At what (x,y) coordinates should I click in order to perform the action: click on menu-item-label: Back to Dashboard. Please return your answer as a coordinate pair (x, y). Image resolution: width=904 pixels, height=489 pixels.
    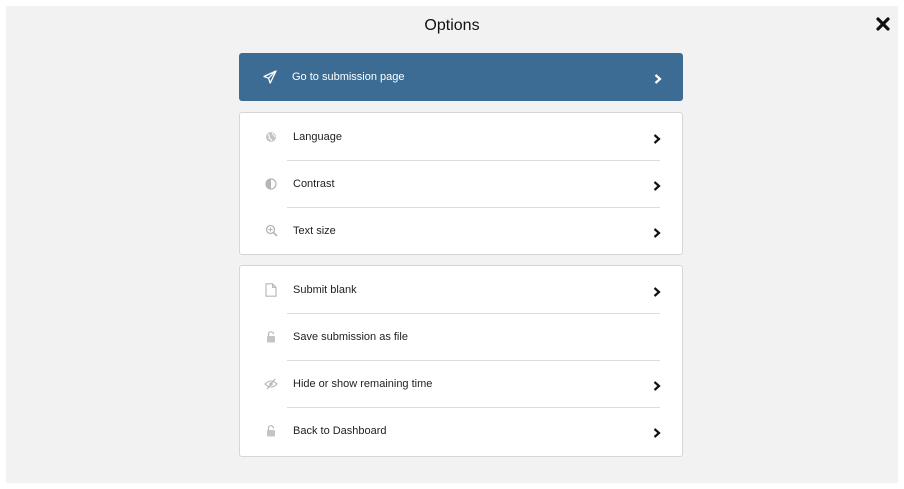
    Looking at the image, I should click on (340, 430).